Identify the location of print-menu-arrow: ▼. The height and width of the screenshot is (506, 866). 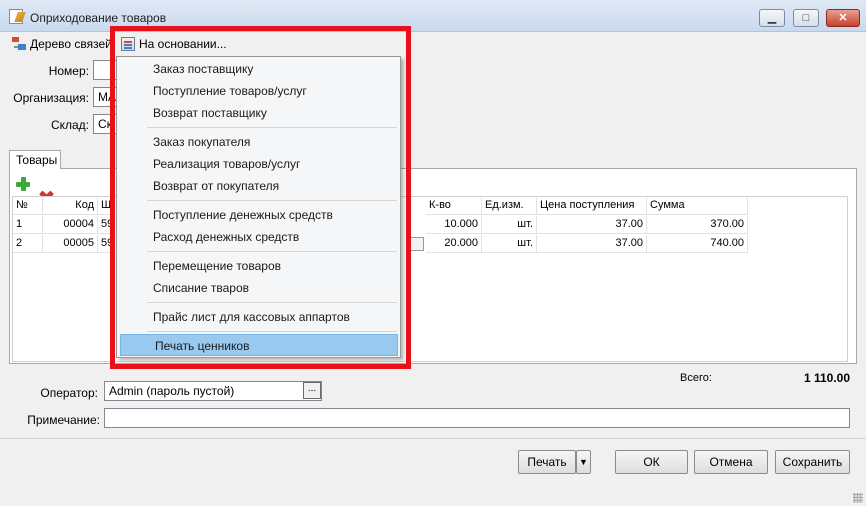
(583, 462).